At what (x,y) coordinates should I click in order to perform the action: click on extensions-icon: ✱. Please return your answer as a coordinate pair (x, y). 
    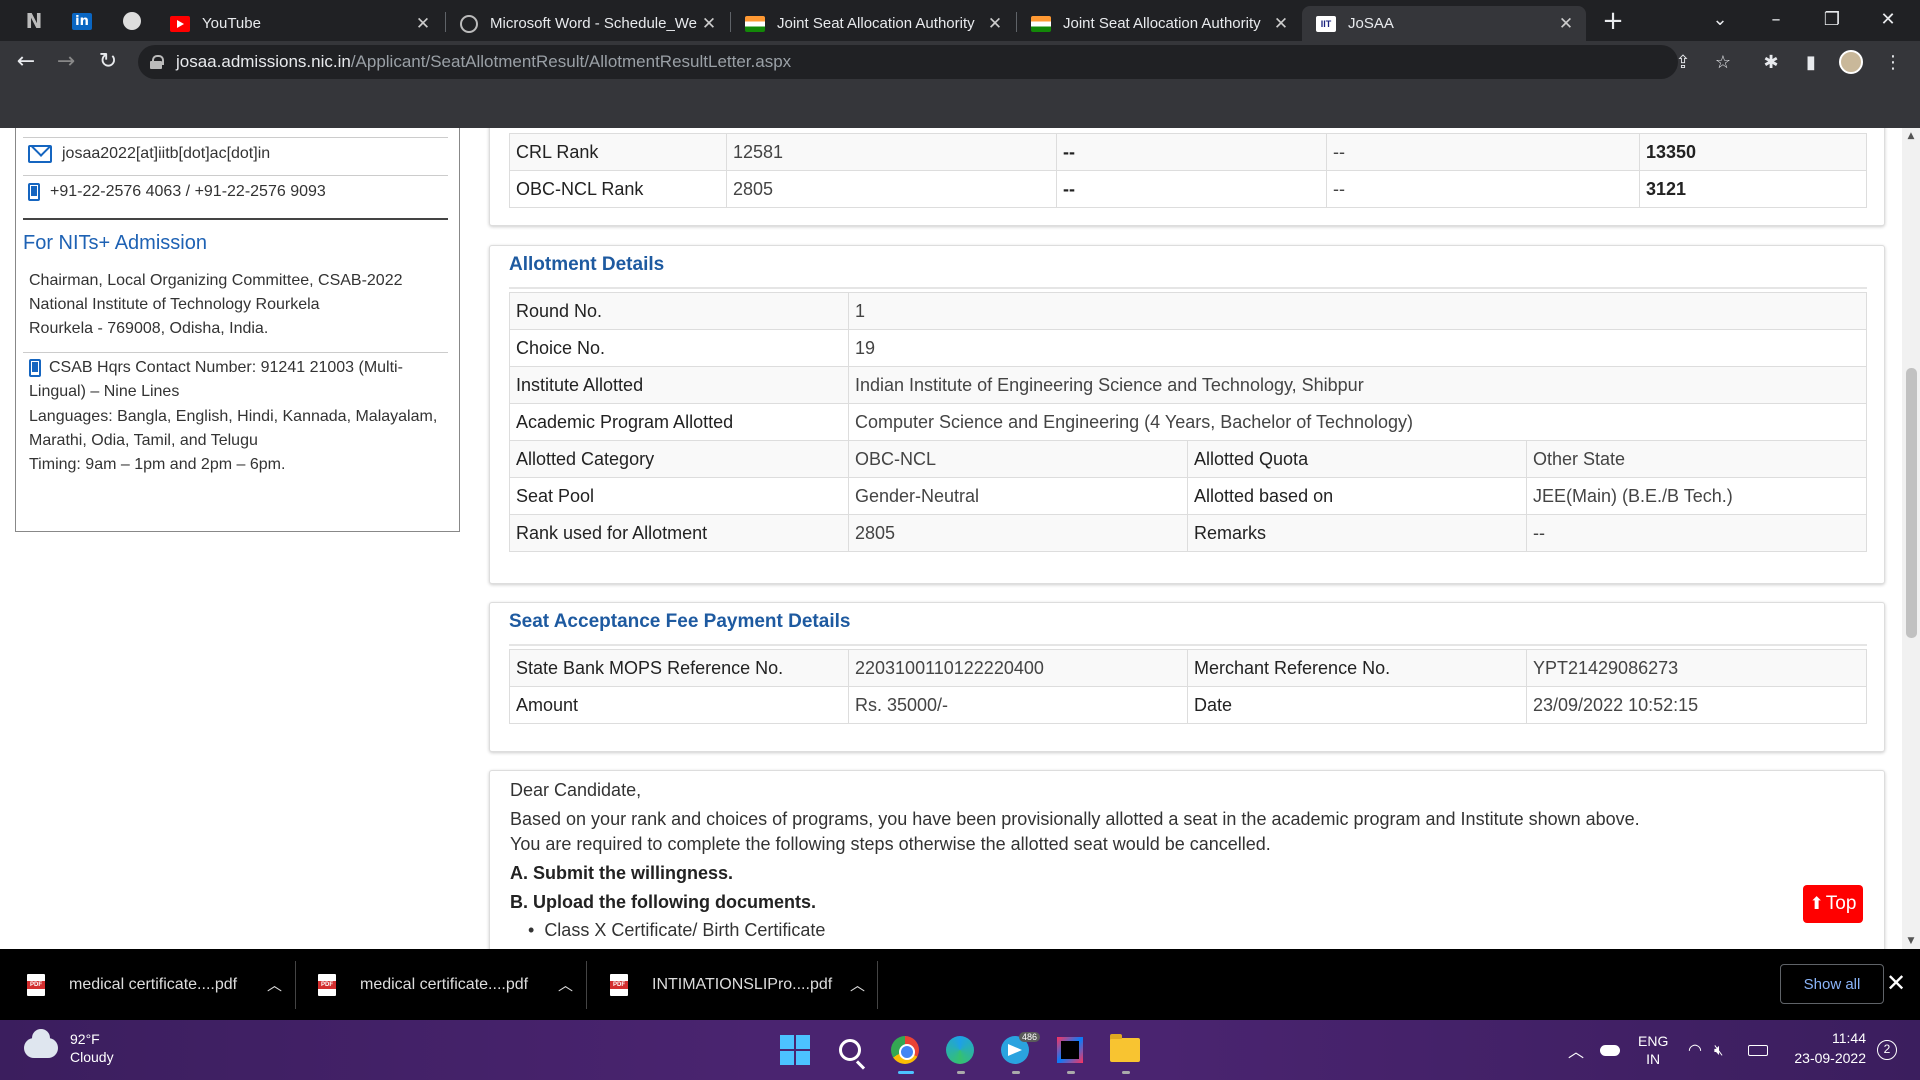
    Looking at the image, I should click on (1771, 63).